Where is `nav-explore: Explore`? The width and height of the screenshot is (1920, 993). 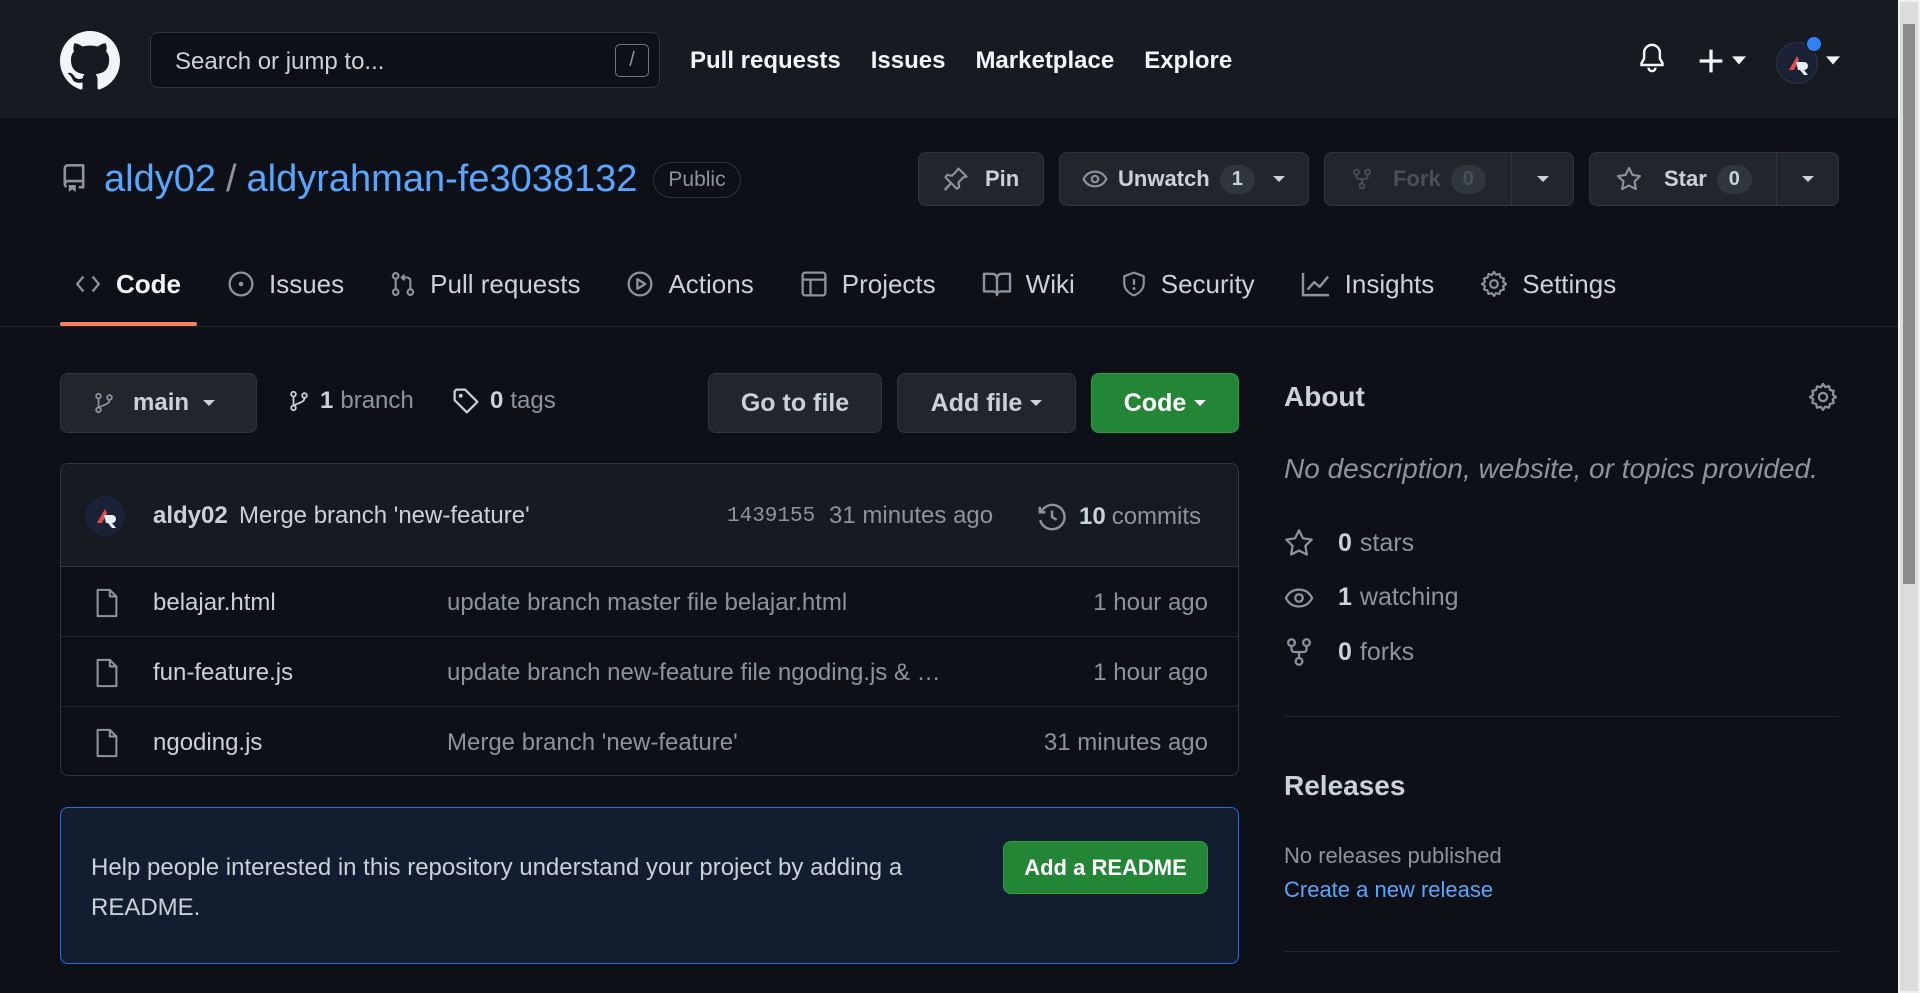 nav-explore: Explore is located at coordinates (1188, 61).